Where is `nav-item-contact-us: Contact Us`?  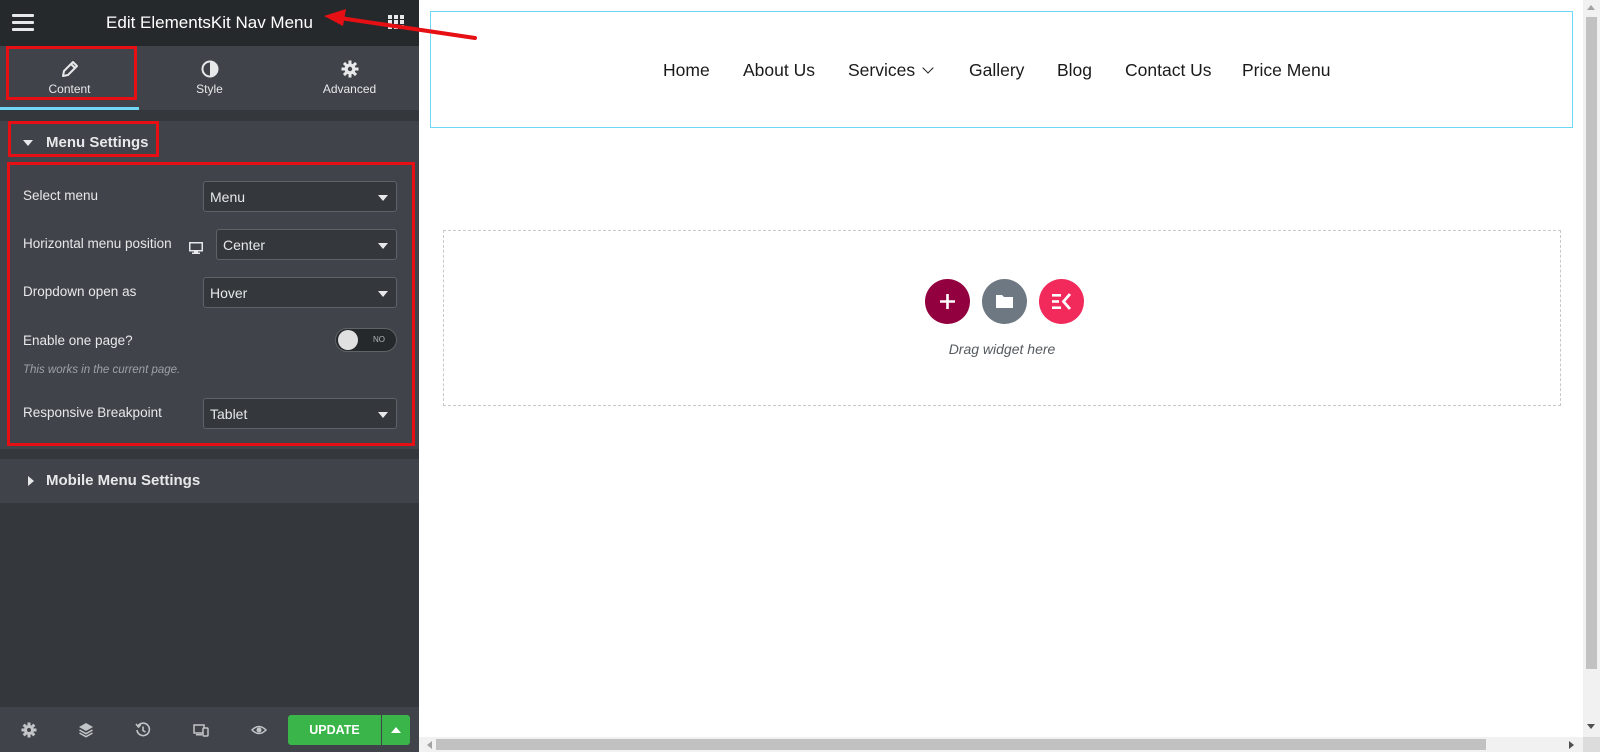 nav-item-contact-us: Contact Us is located at coordinates (1168, 70).